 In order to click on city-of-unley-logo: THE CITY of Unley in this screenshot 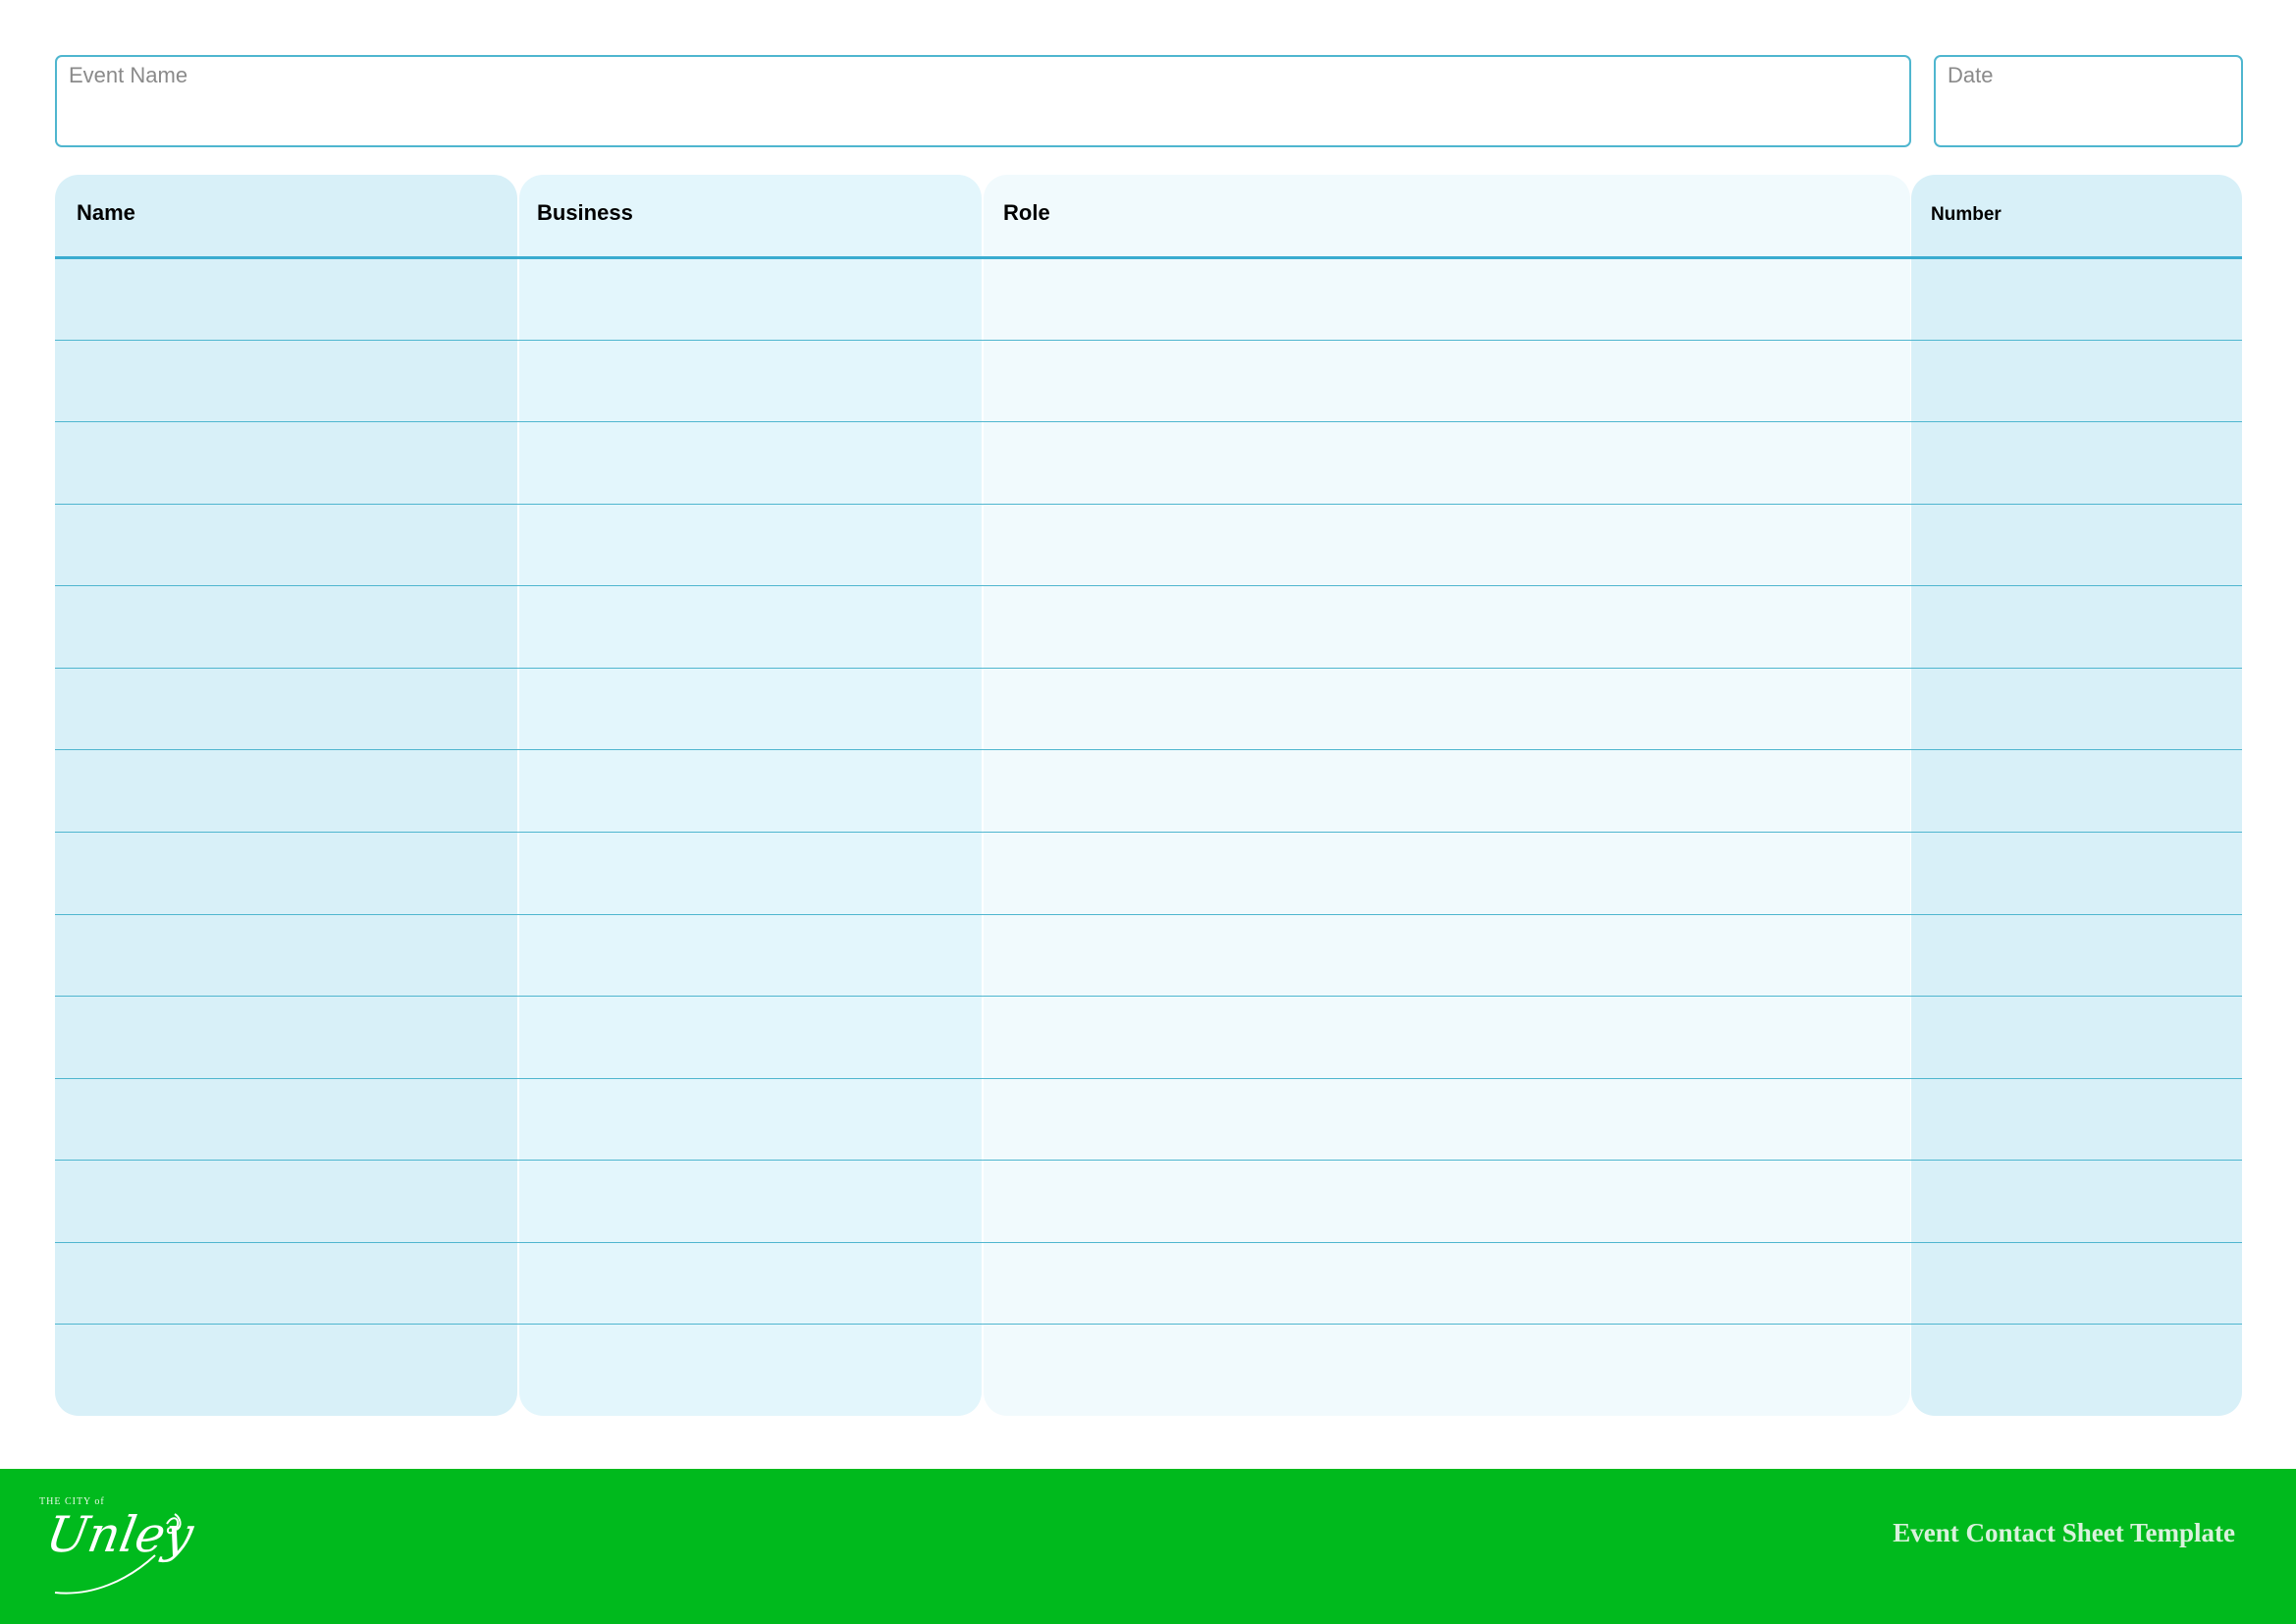, I will do `click(117, 1548)`.